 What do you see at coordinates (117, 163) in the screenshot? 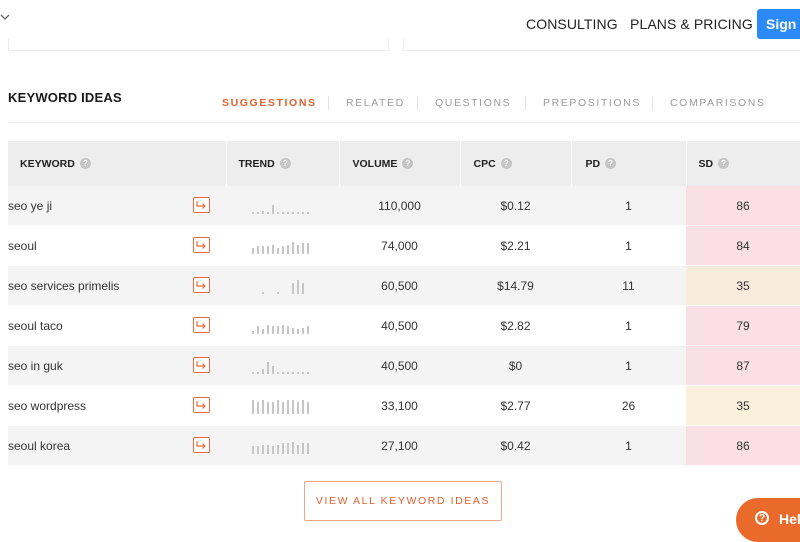
I see `column-header-keyword: KEYWORD?` at bounding box center [117, 163].